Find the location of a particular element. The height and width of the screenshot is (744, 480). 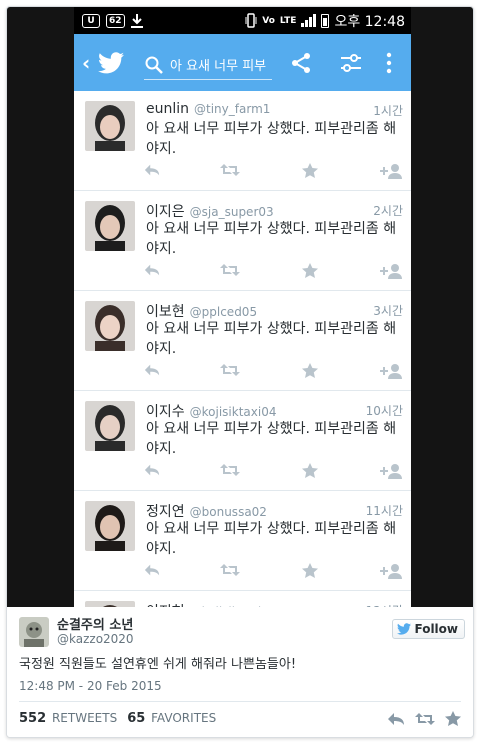

more-icon is located at coordinates (389, 63).